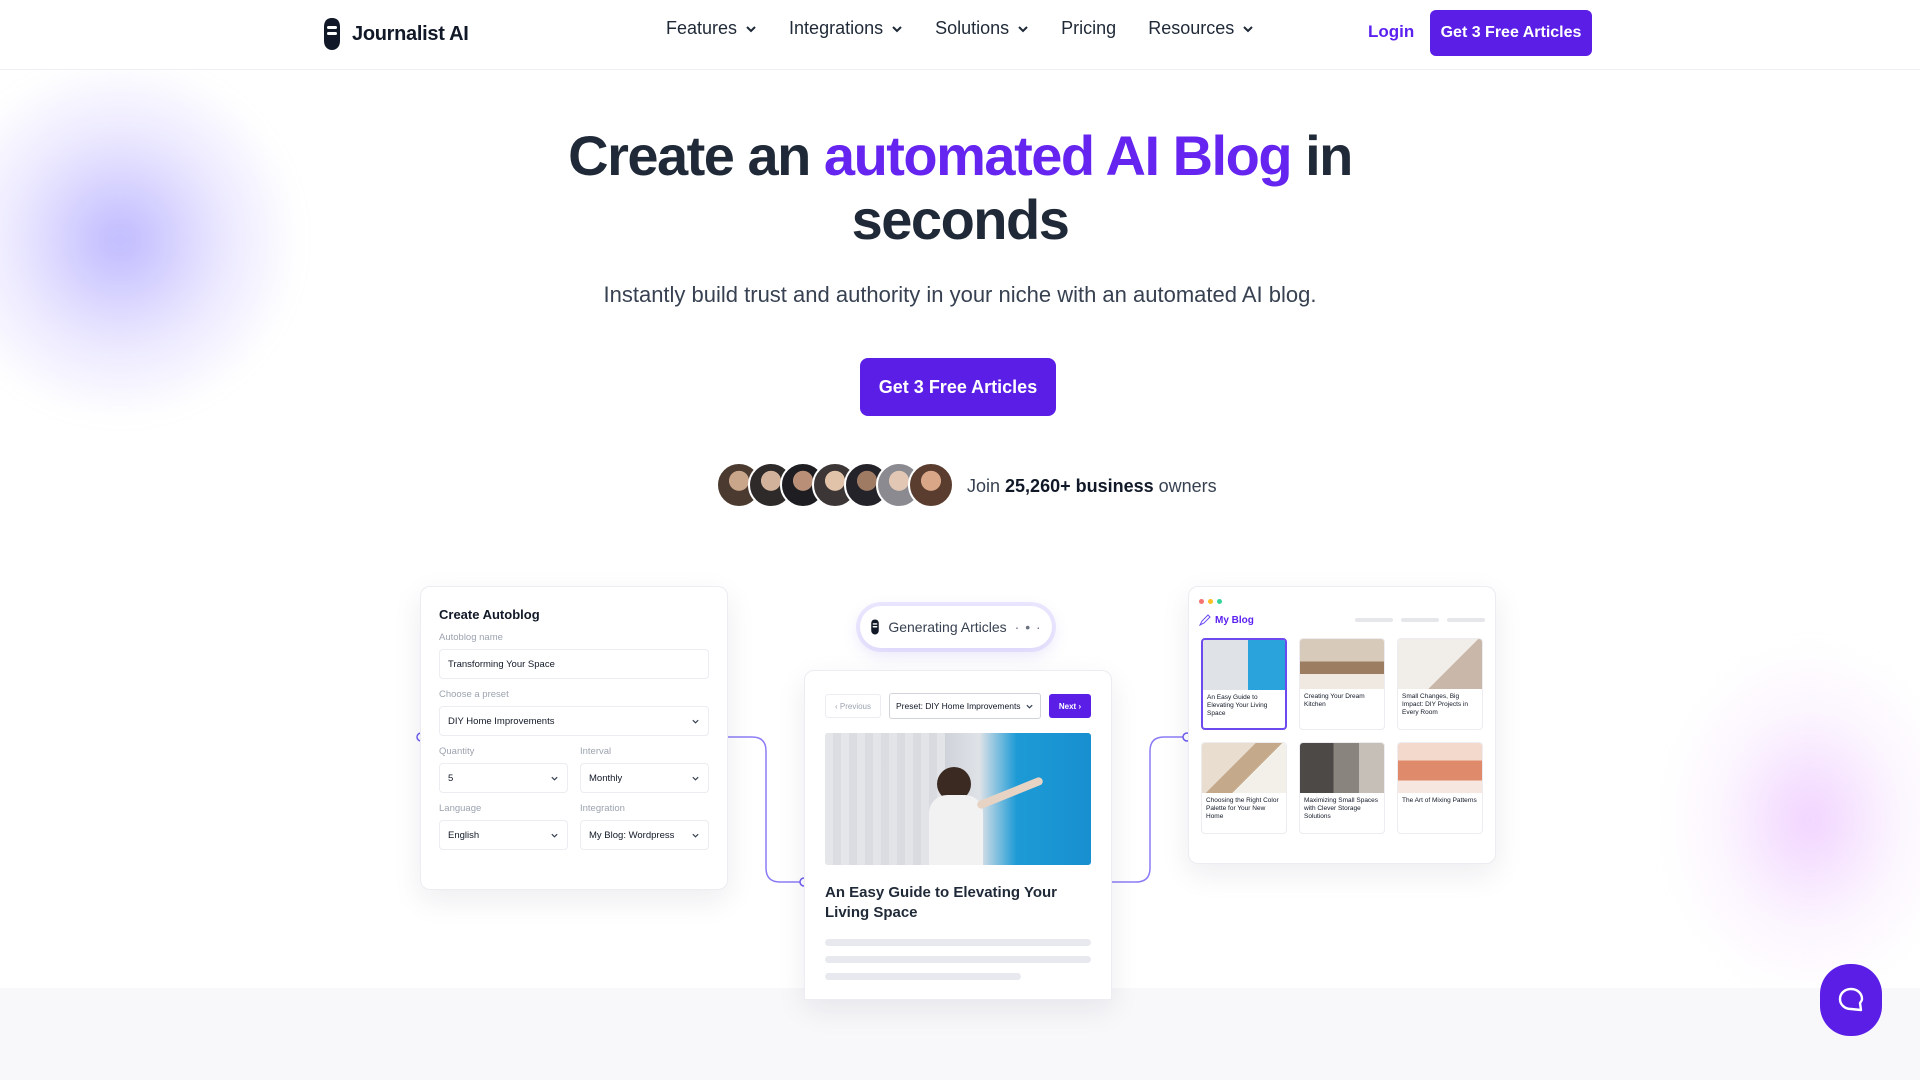 The height and width of the screenshot is (1080, 1920). What do you see at coordinates (1234, 620) in the screenshot?
I see `blog-title-text: My Blog` at bounding box center [1234, 620].